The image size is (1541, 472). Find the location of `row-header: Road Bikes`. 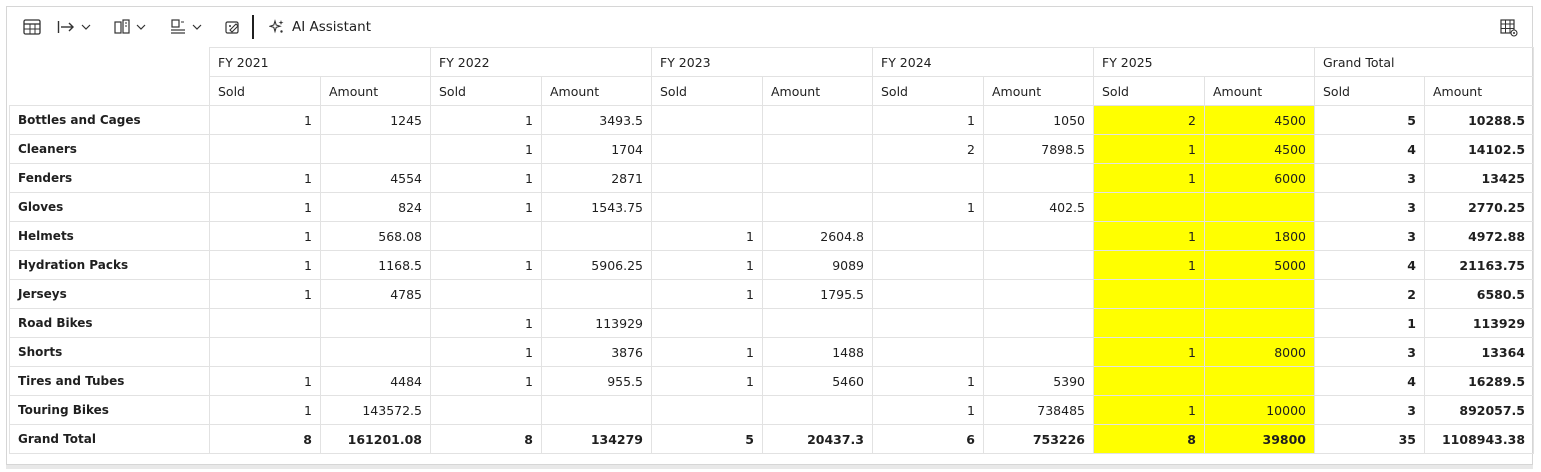

row-header: Road Bikes is located at coordinates (109, 323).